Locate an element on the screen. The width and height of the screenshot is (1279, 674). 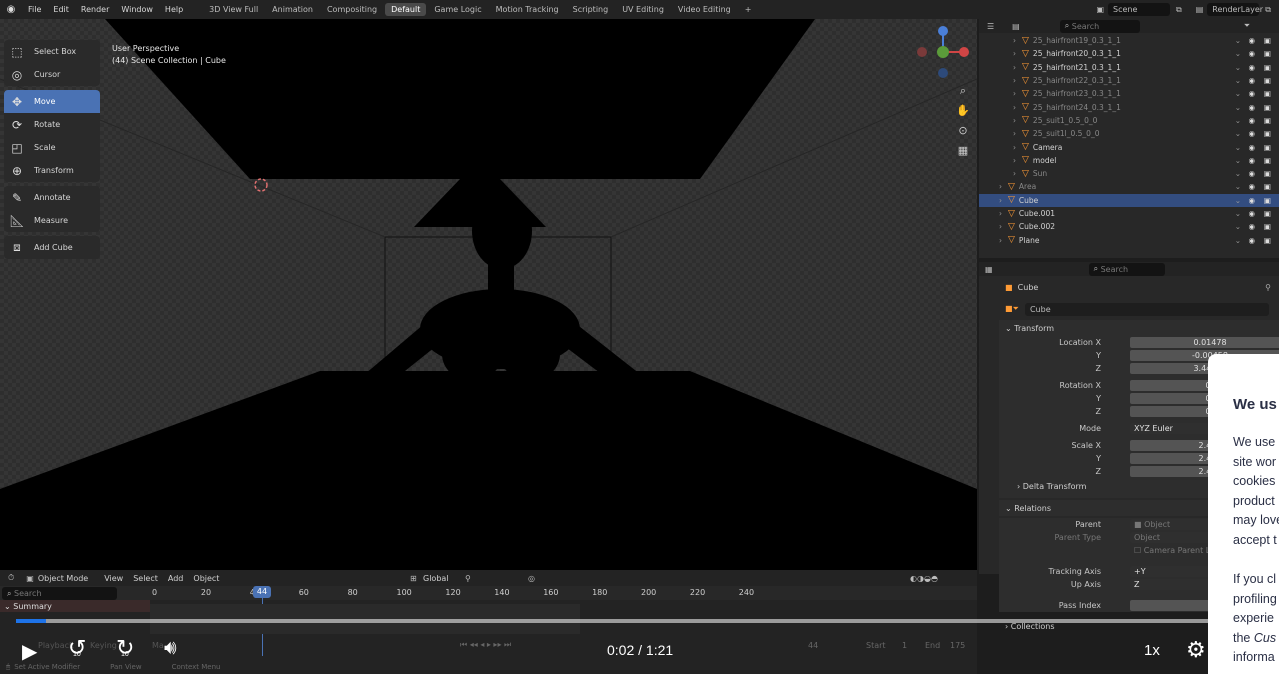
menu-add: Add is located at coordinates (176, 578).